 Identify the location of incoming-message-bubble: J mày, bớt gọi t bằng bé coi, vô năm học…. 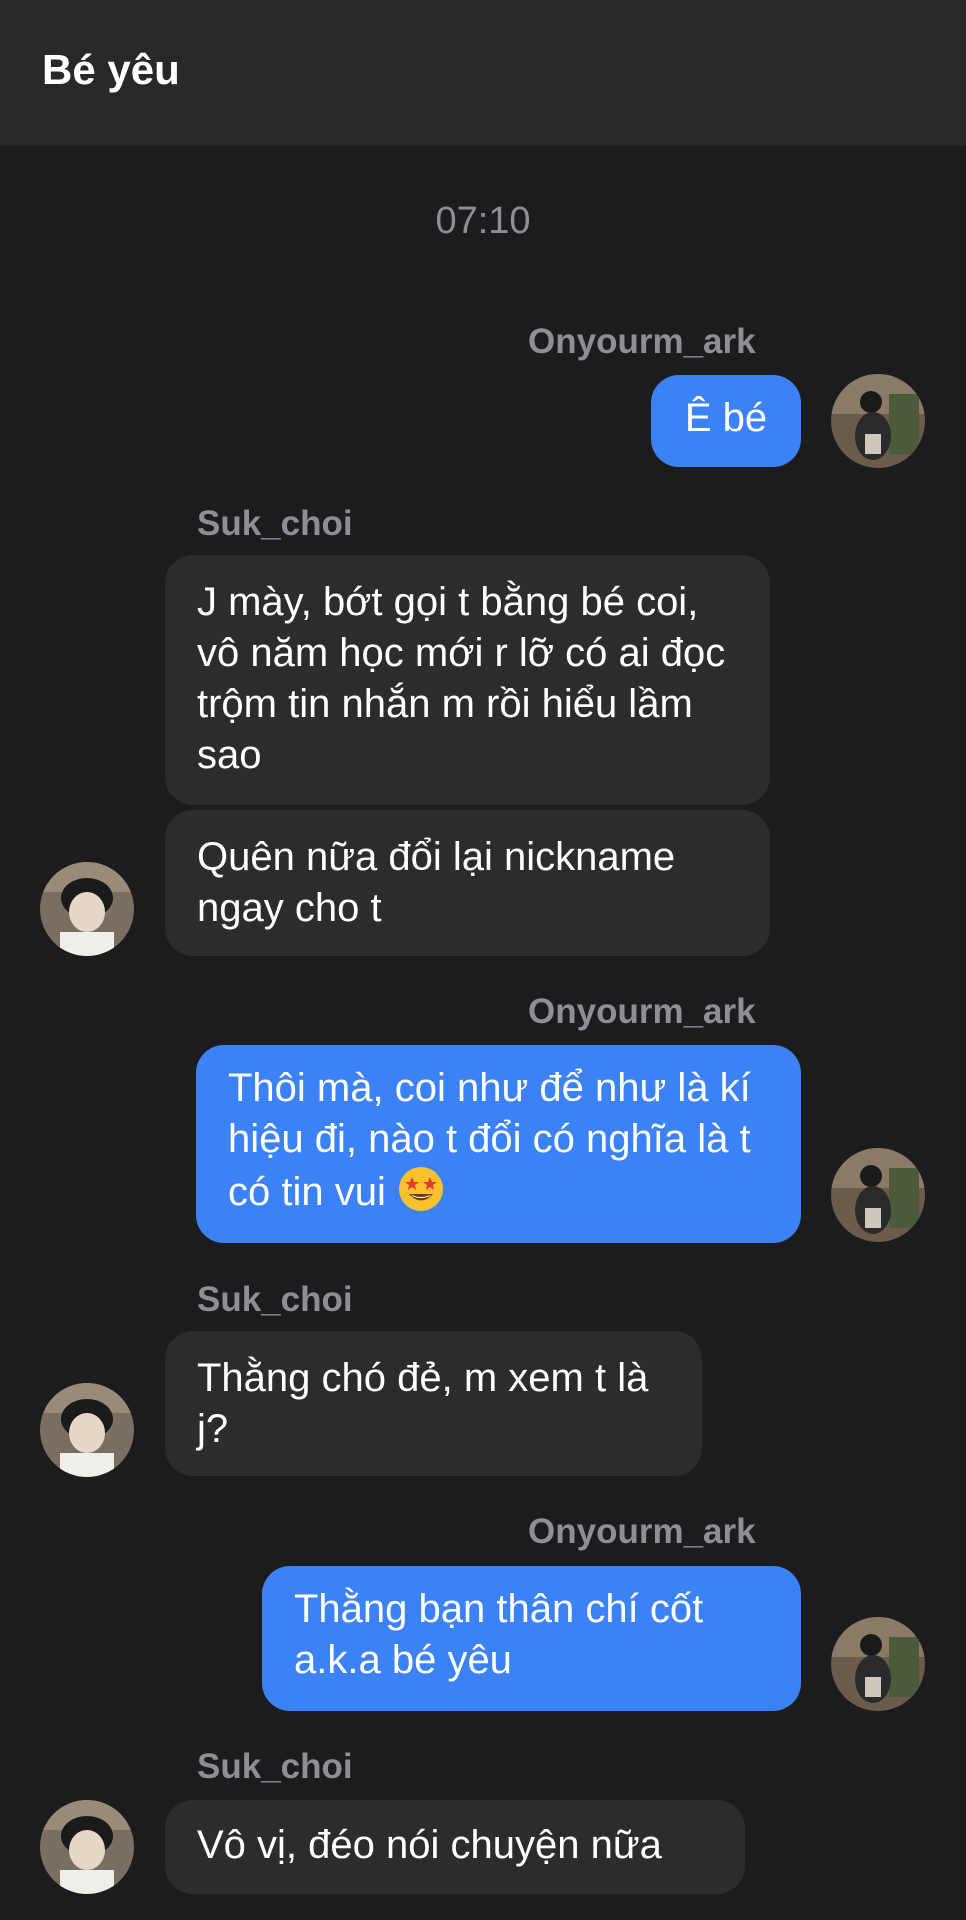
(467, 680).